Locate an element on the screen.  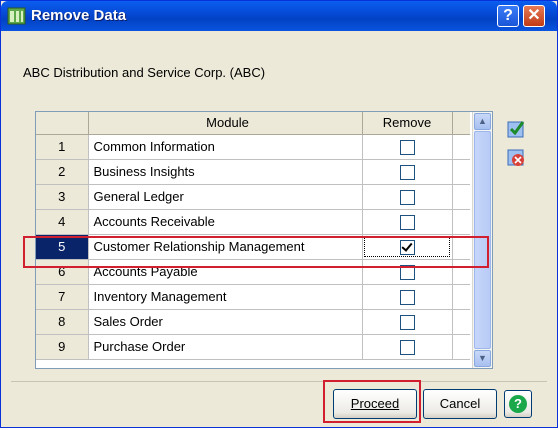
cancel-button: Cancel is located at coordinates (460, 404).